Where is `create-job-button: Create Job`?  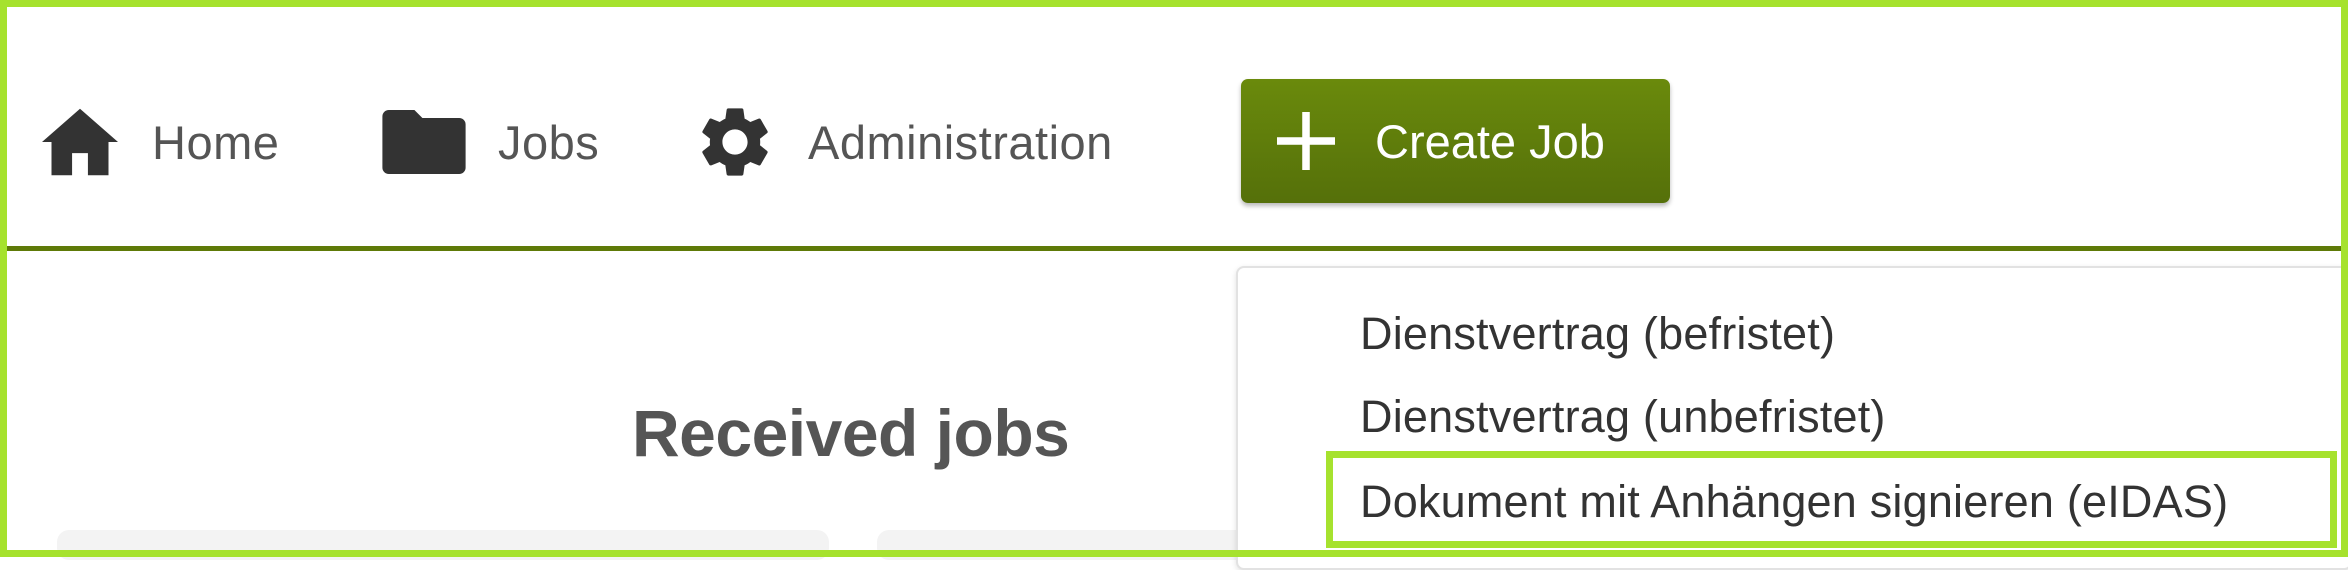
create-job-button: Create Job is located at coordinates (1455, 141).